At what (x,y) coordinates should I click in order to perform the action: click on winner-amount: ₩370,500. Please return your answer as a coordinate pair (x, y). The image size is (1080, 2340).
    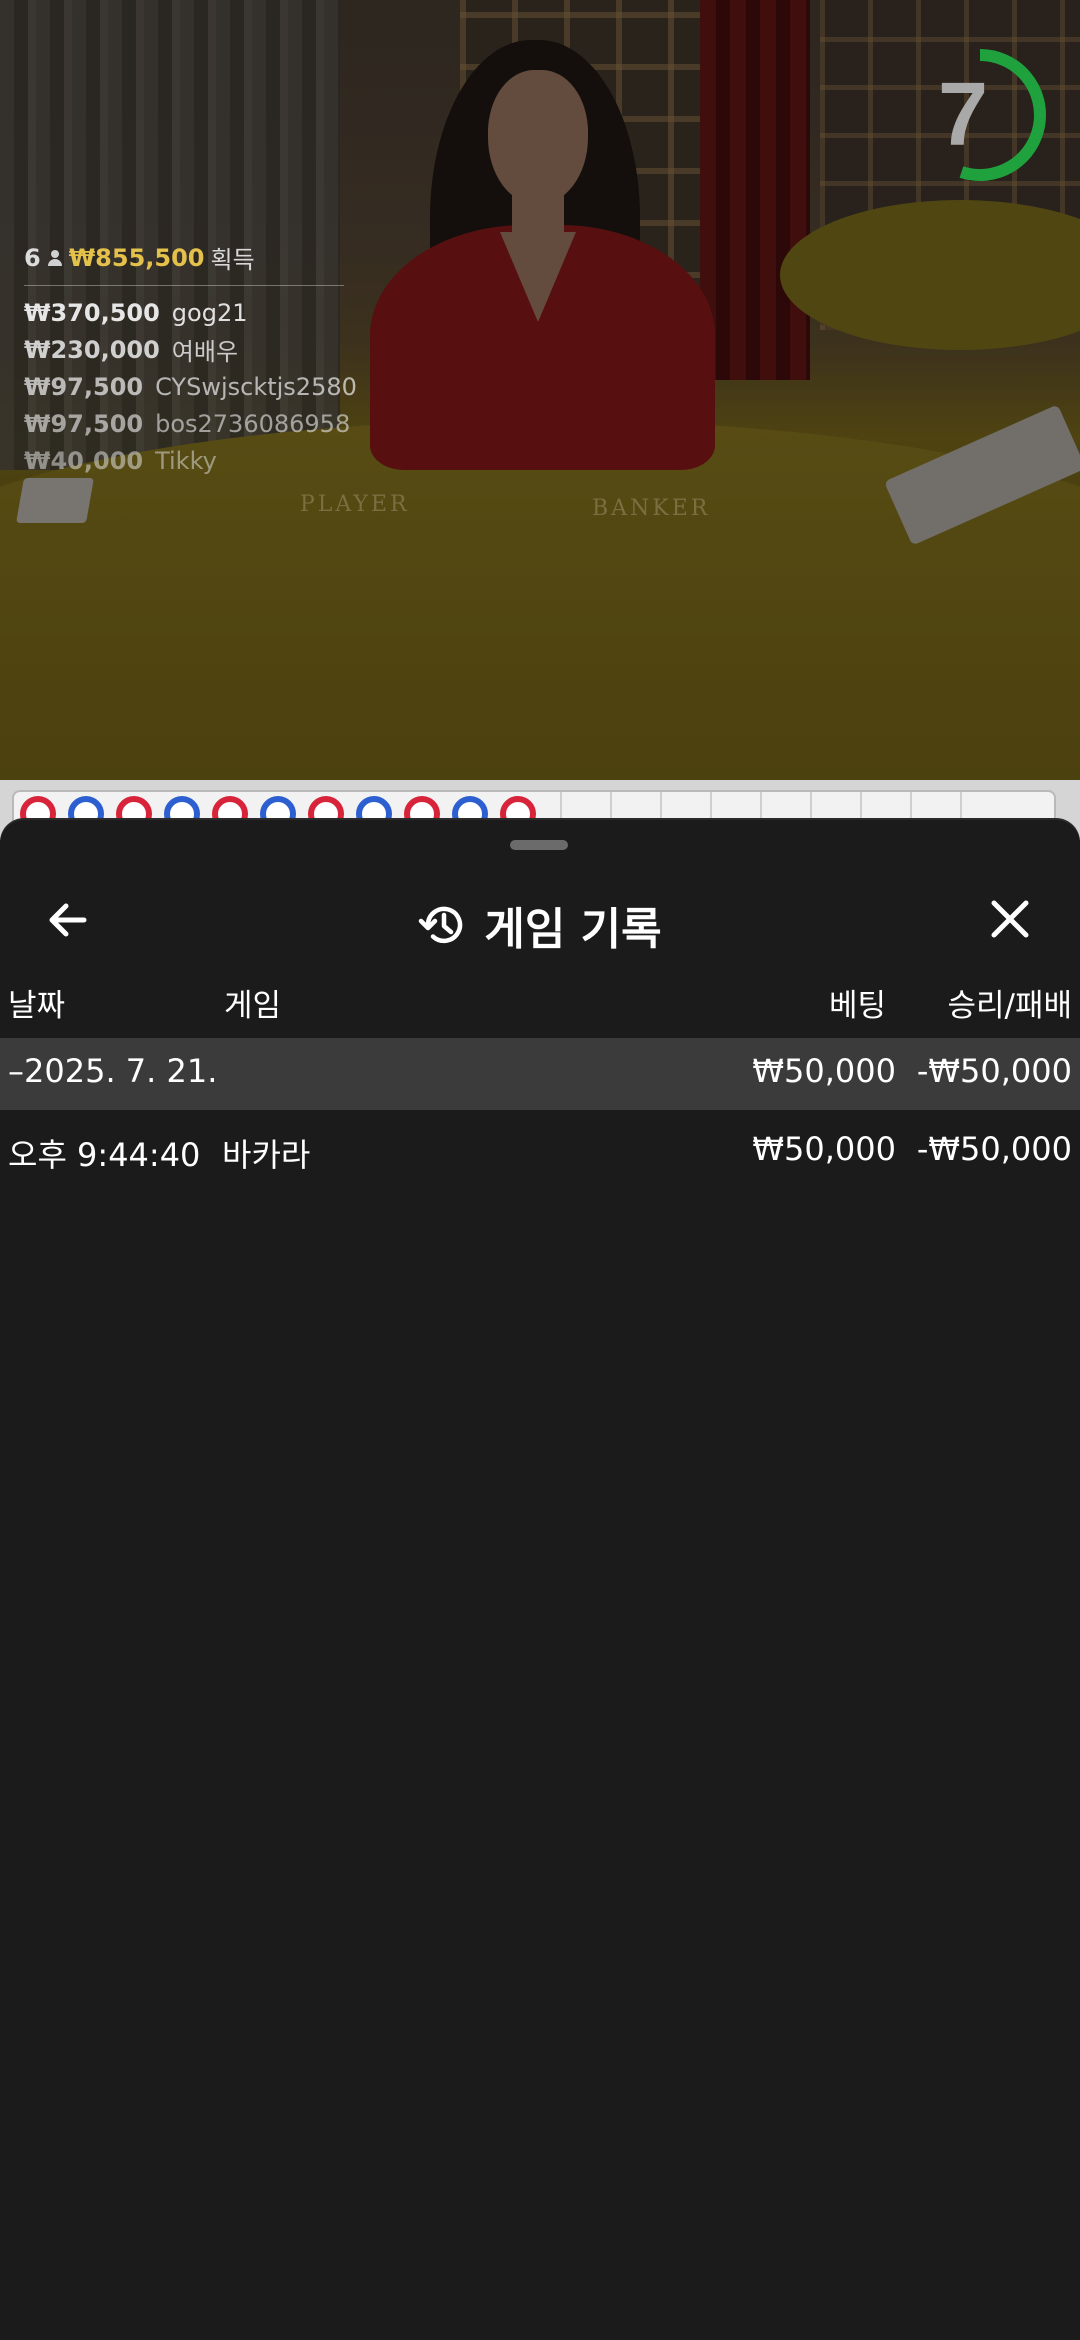
    Looking at the image, I should click on (92, 312).